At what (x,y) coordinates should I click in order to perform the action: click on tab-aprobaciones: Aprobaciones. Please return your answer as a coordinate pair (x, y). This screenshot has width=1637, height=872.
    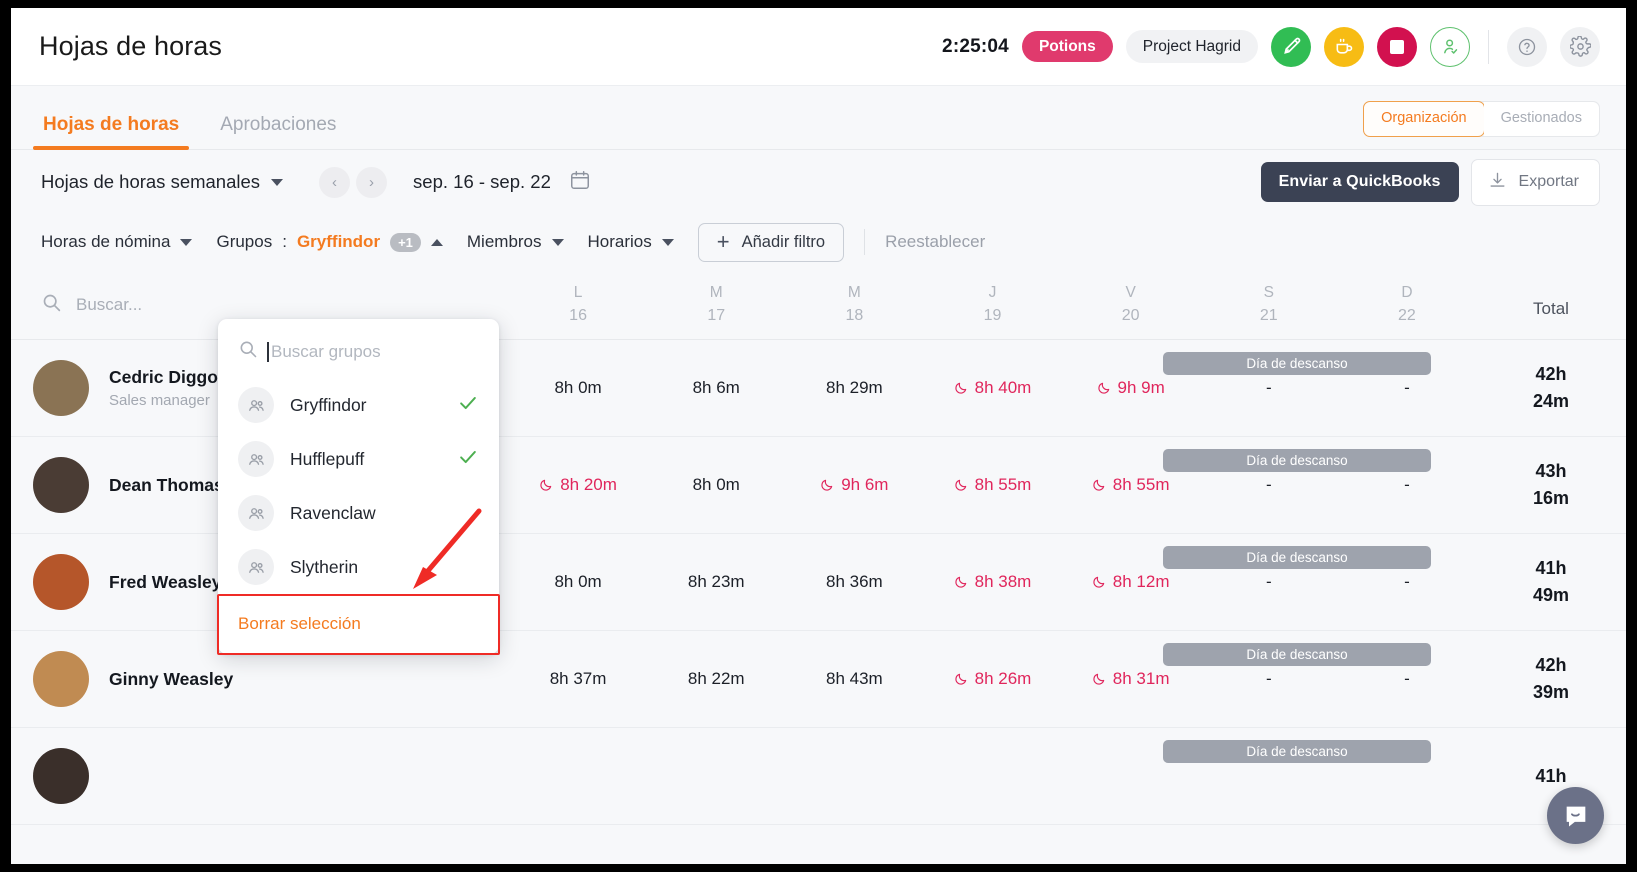
    Looking at the image, I should click on (278, 131).